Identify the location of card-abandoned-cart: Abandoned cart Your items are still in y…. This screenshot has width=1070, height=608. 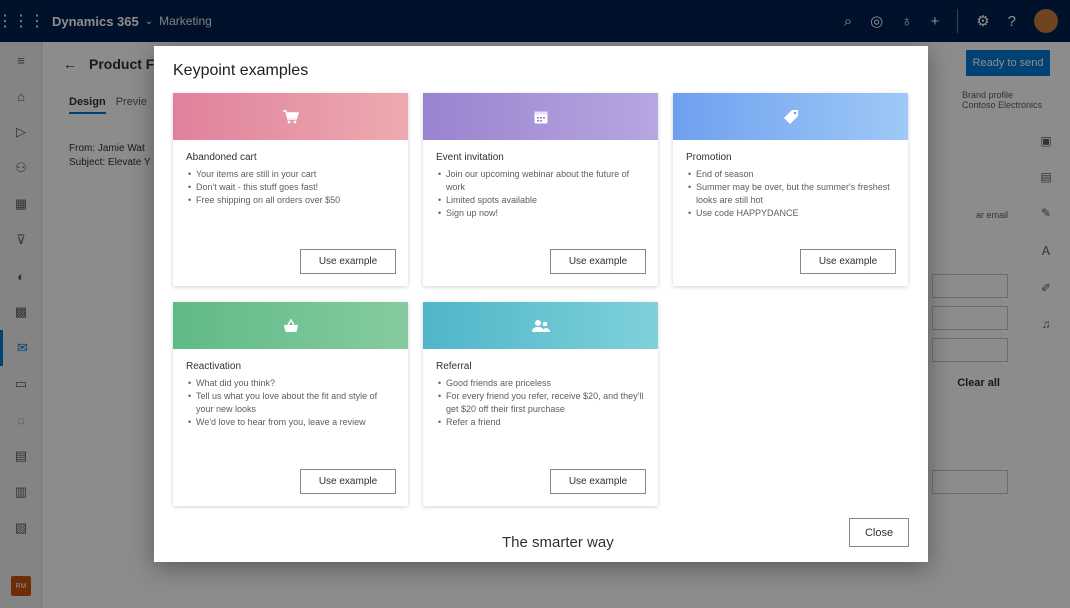
(290, 189).